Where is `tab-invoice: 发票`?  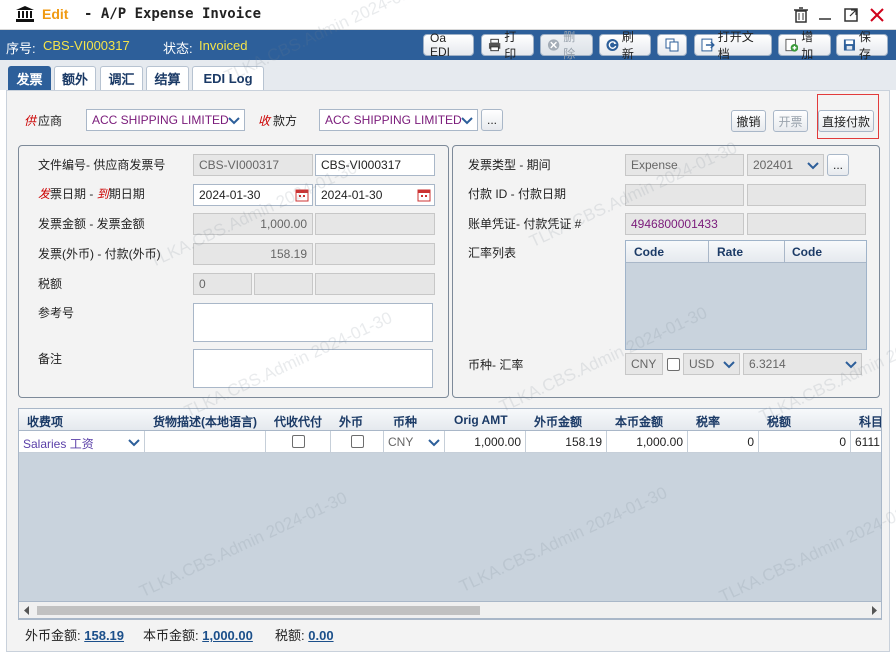
tab-invoice: 发票 is located at coordinates (29, 78).